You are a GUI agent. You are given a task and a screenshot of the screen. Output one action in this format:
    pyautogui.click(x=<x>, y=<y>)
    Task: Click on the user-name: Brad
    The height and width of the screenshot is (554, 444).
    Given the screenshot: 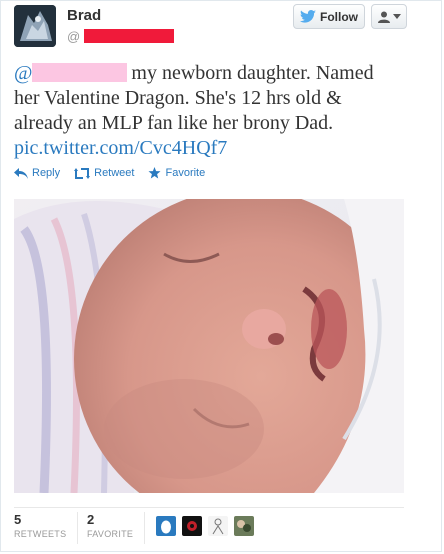 What is the action you would take?
    pyautogui.click(x=84, y=15)
    